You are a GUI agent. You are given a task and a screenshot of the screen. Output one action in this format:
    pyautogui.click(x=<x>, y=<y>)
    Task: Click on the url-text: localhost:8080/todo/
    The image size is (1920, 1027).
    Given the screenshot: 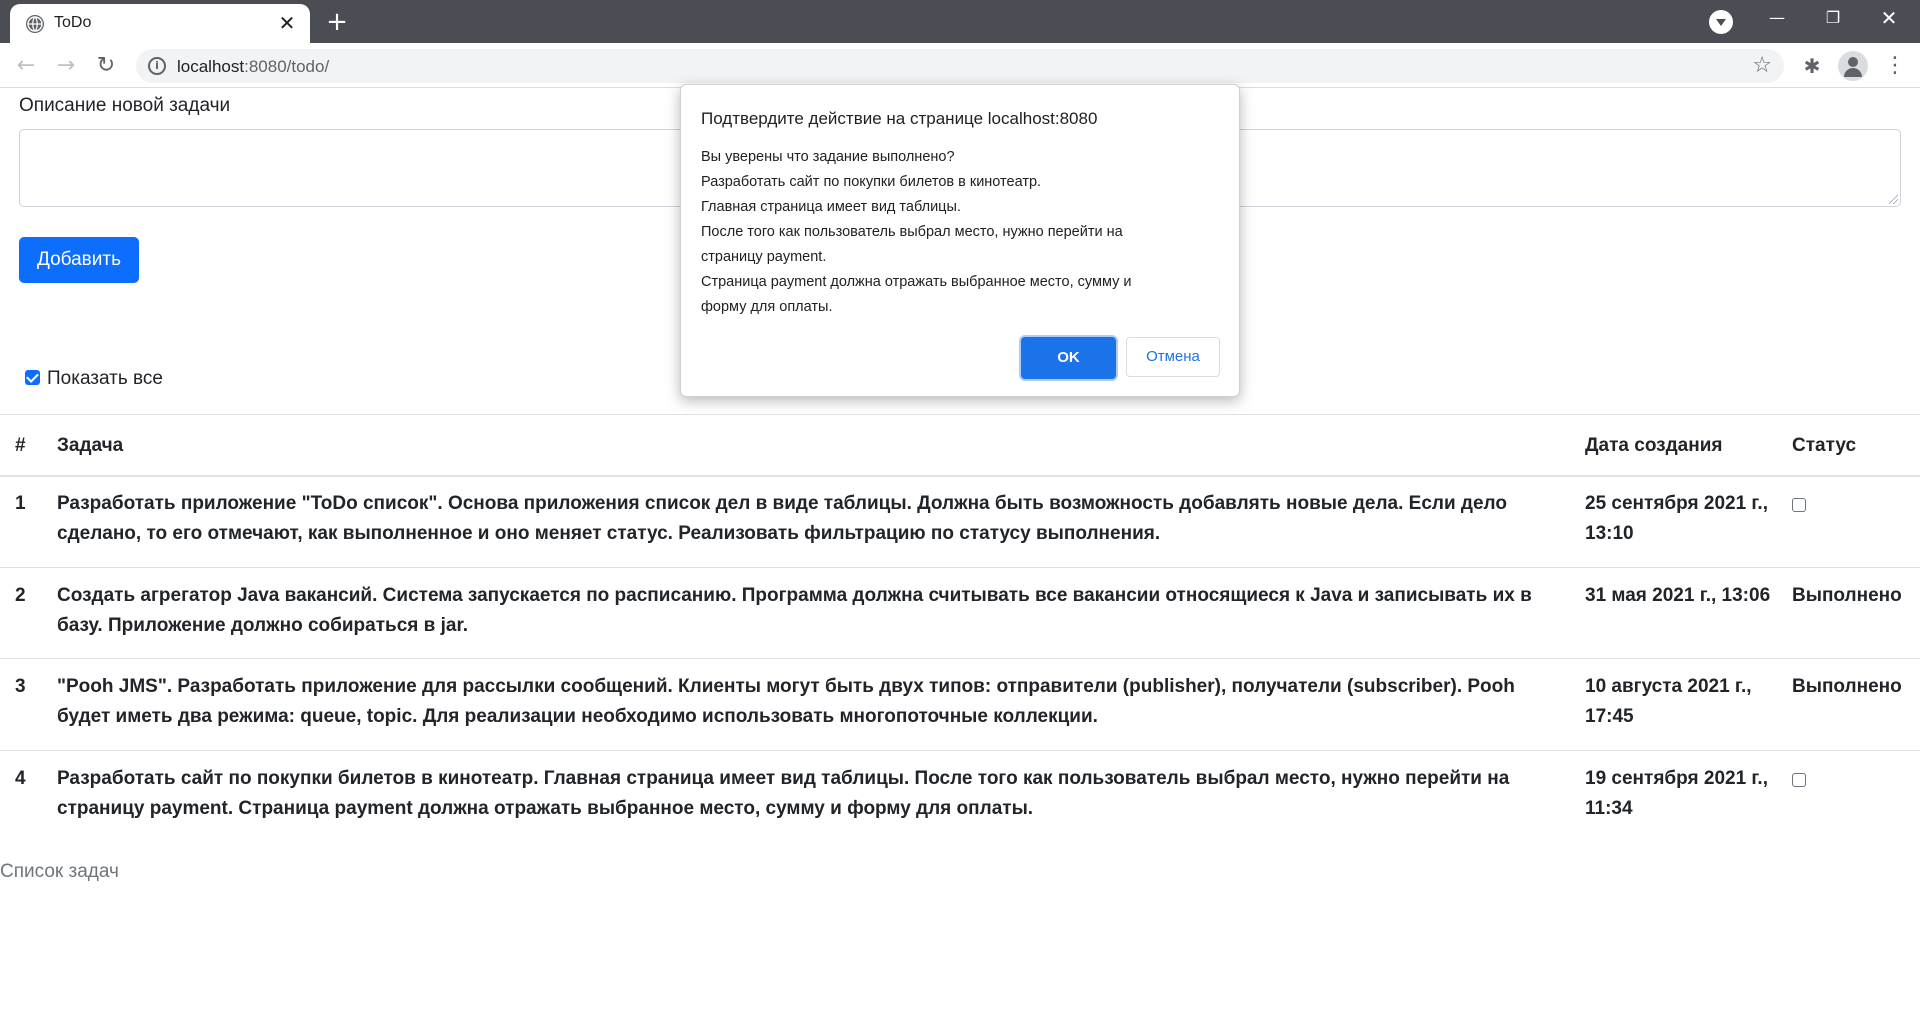 What is the action you would take?
    pyautogui.click(x=253, y=67)
    